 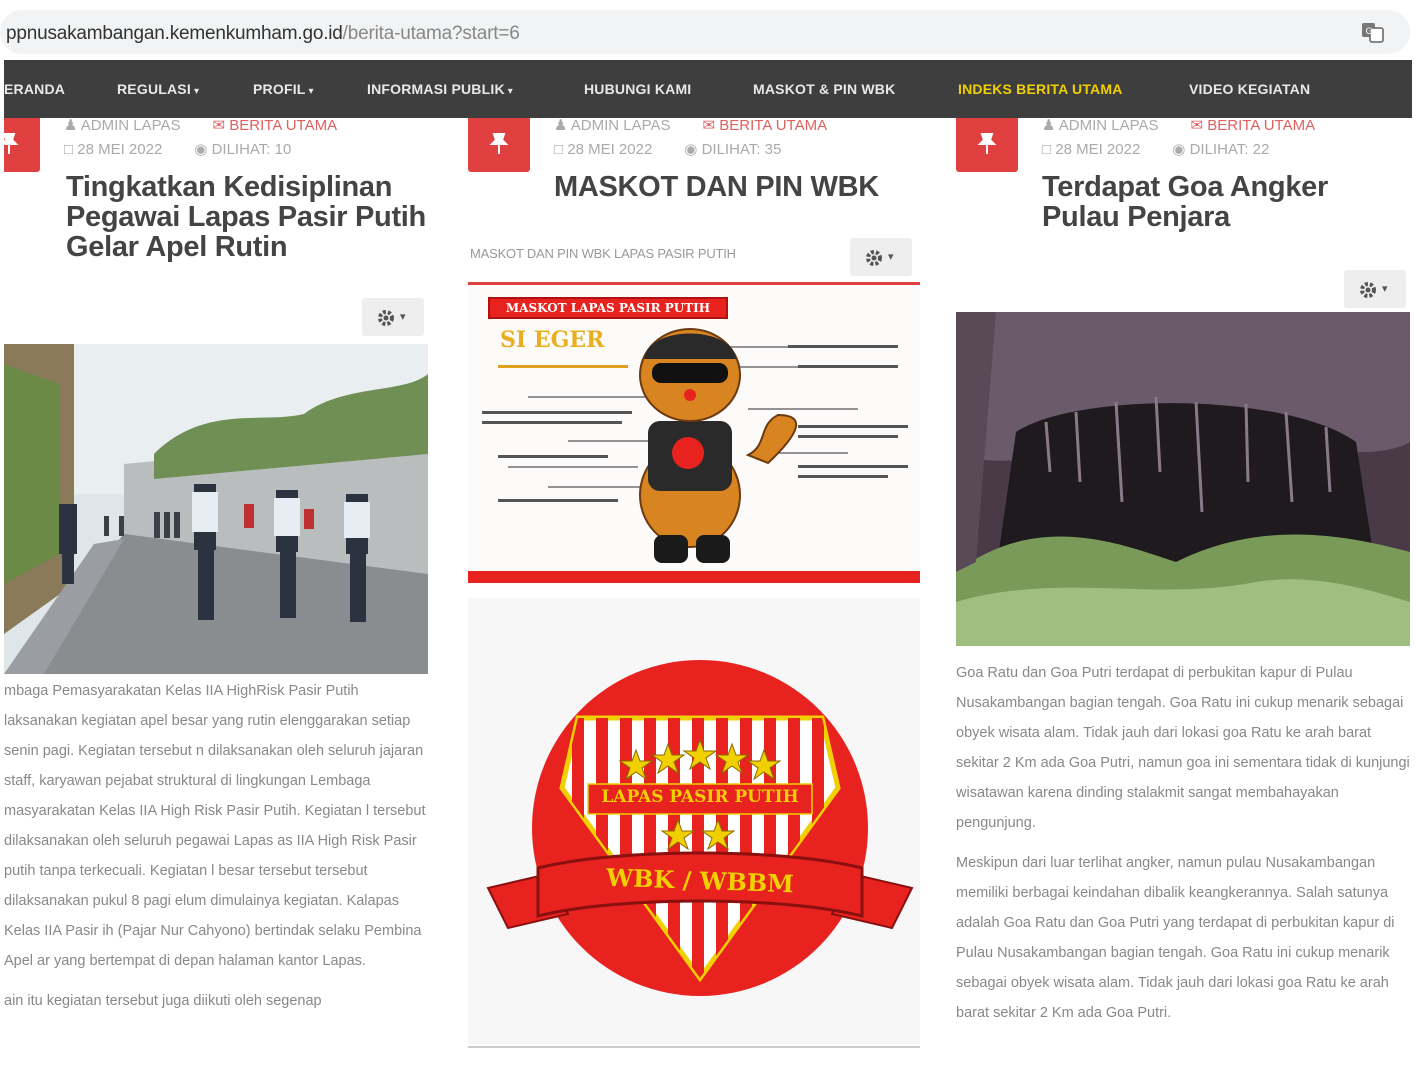 I want to click on divider, so click(x=694, y=1047).